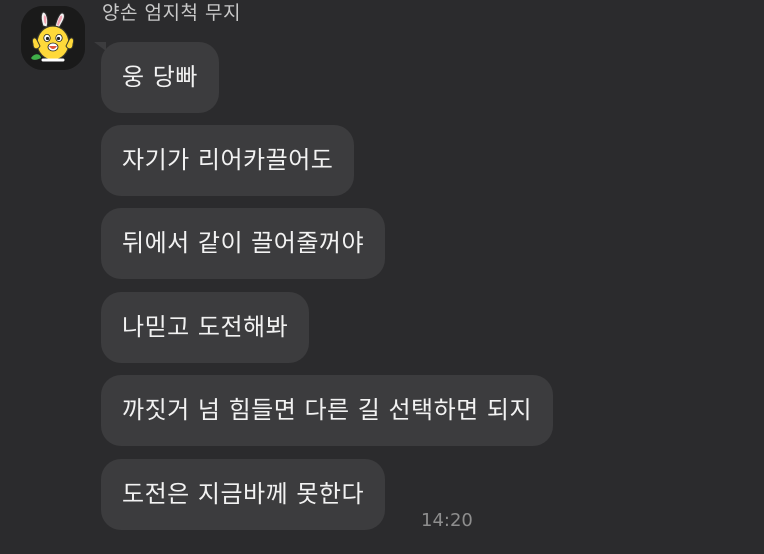 The width and height of the screenshot is (764, 554). What do you see at coordinates (160, 77) in the screenshot?
I see `message-bubble: 웅 당빠` at bounding box center [160, 77].